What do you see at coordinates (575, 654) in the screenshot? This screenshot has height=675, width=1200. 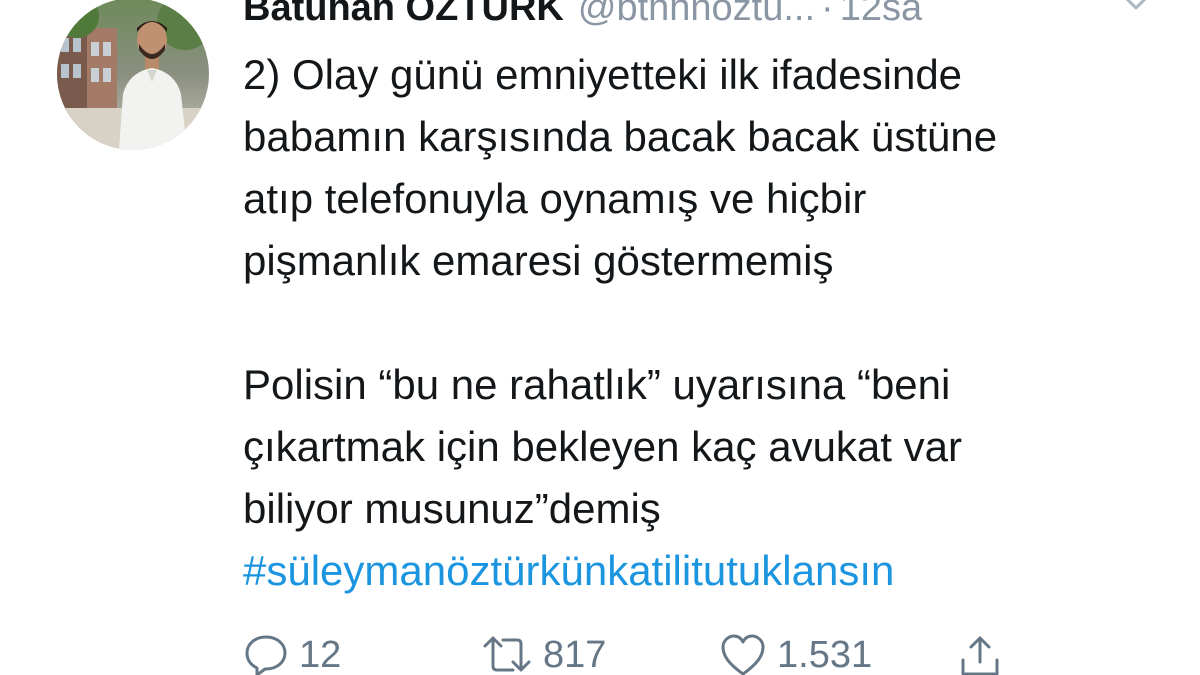 I see `retweet-count: 817` at bounding box center [575, 654].